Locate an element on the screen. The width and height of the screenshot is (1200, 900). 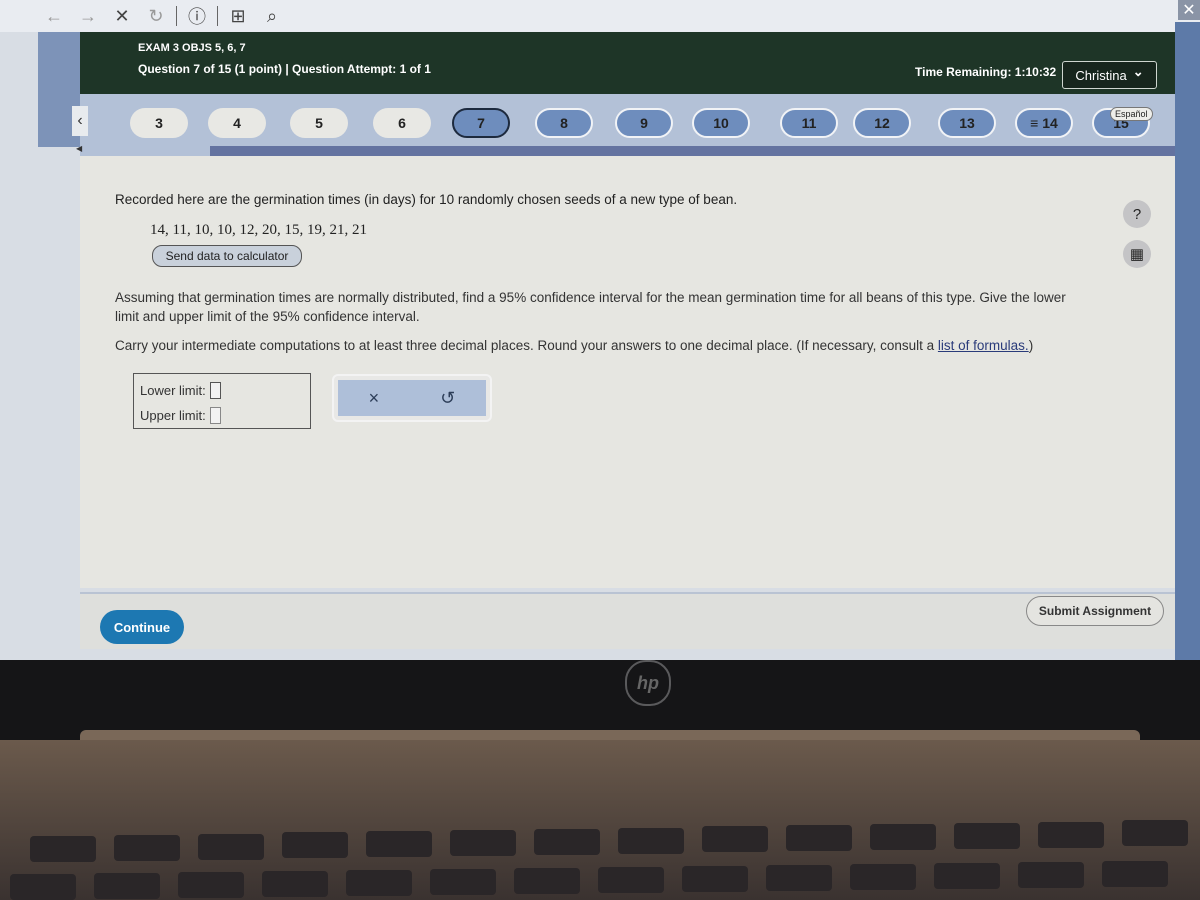
continue-button: Continue is located at coordinates (142, 627).